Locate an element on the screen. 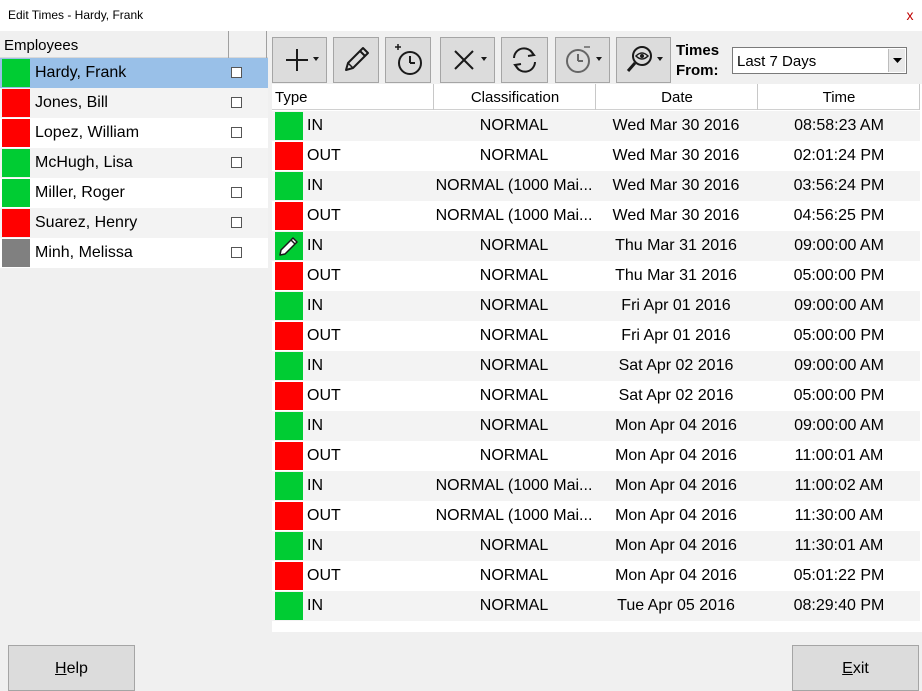  time-cell: 08:58:23 AM is located at coordinates (839, 125).